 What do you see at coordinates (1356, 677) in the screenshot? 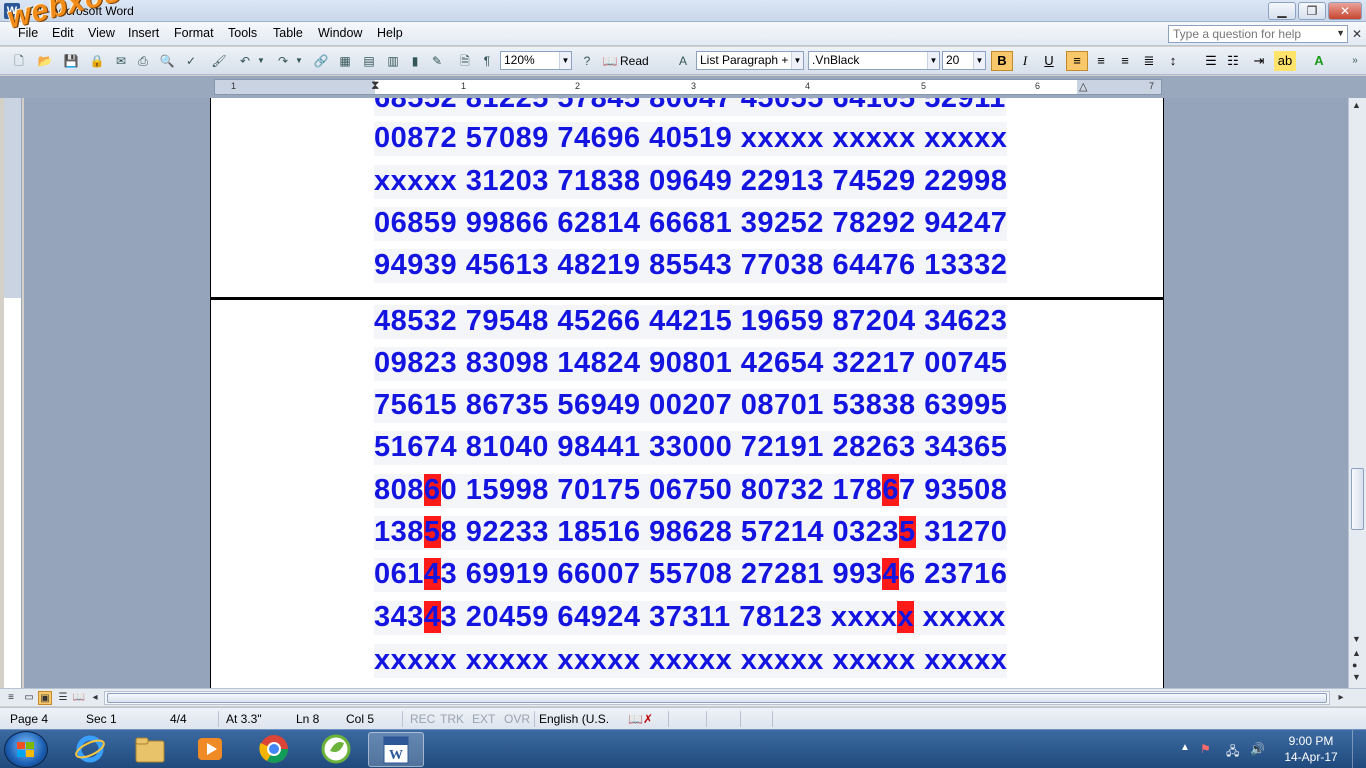
I see `next-page-icon: ▼` at bounding box center [1356, 677].